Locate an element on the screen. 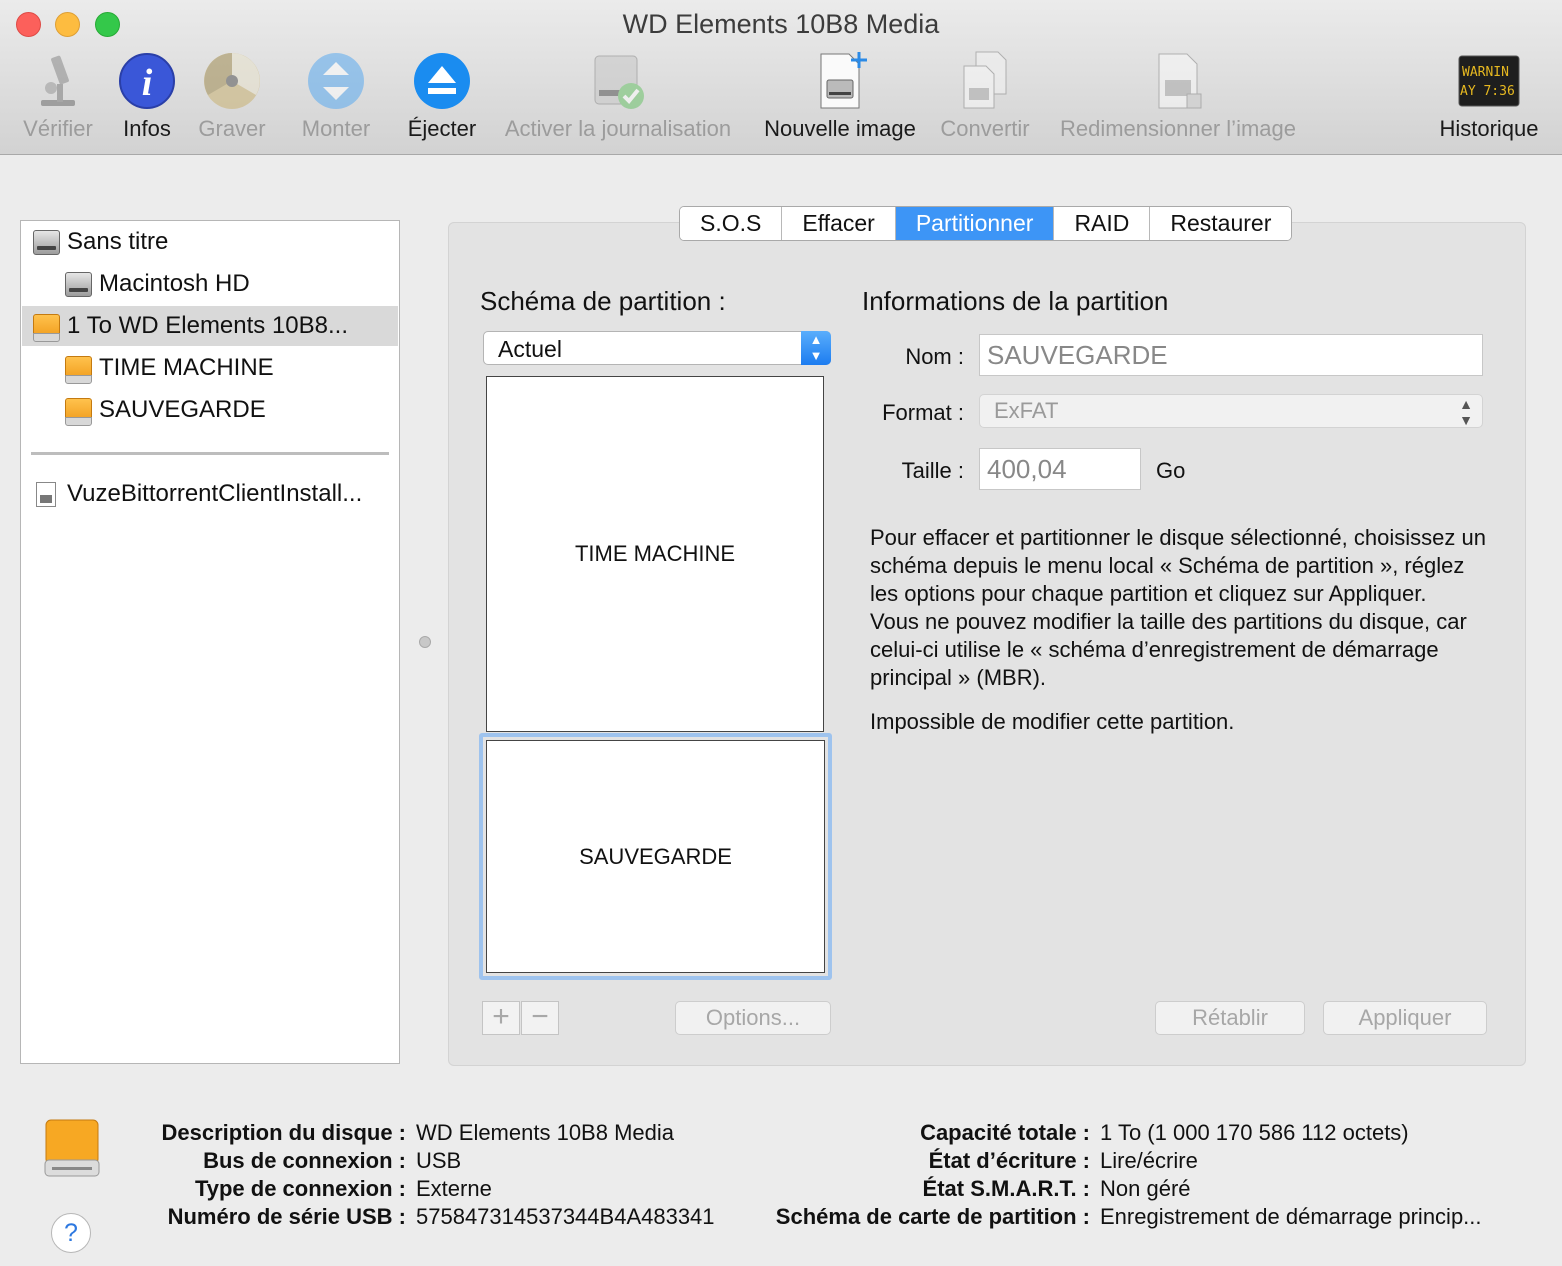  enable-journaling-button: Activer la journalisation is located at coordinates (618, 100).